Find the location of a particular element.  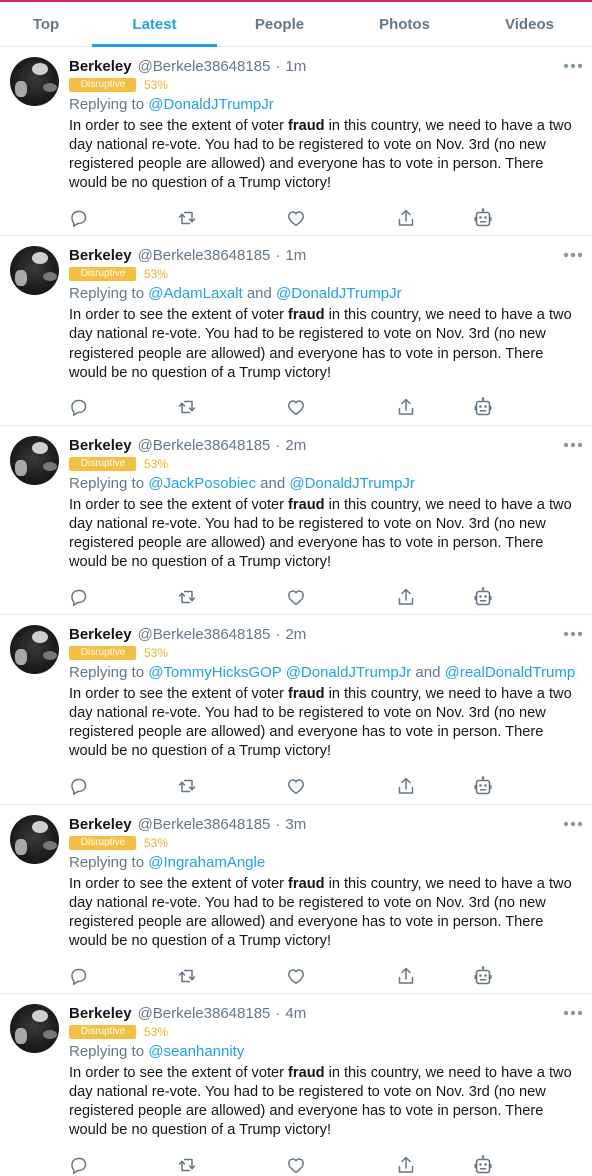

mention-link: @realDonaldTrump is located at coordinates (510, 672).